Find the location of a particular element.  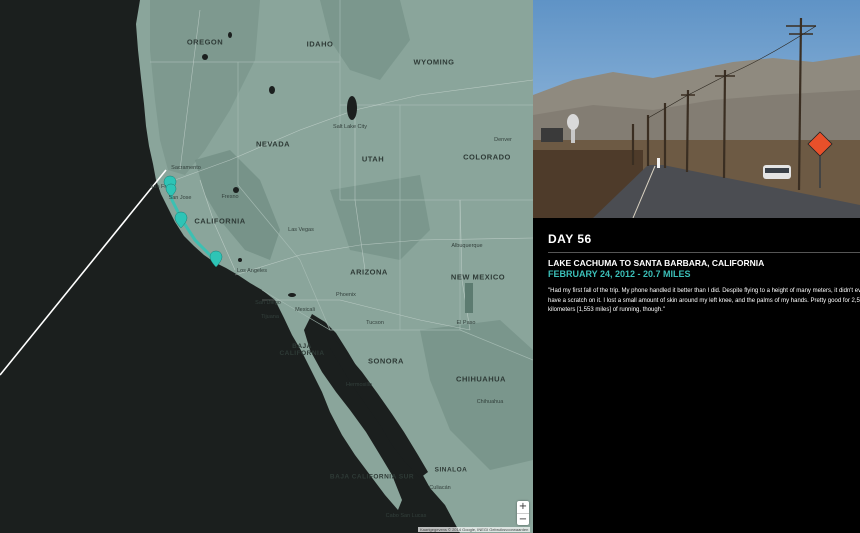

label-utah: UTAH is located at coordinates (373, 159).